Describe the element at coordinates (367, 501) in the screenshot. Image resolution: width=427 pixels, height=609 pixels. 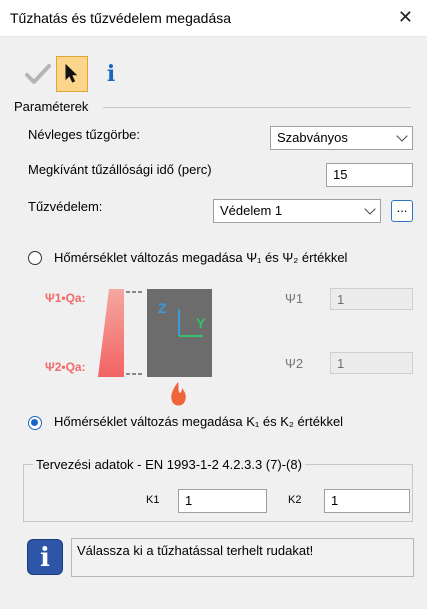
I see `k2-input: 1` at that location.